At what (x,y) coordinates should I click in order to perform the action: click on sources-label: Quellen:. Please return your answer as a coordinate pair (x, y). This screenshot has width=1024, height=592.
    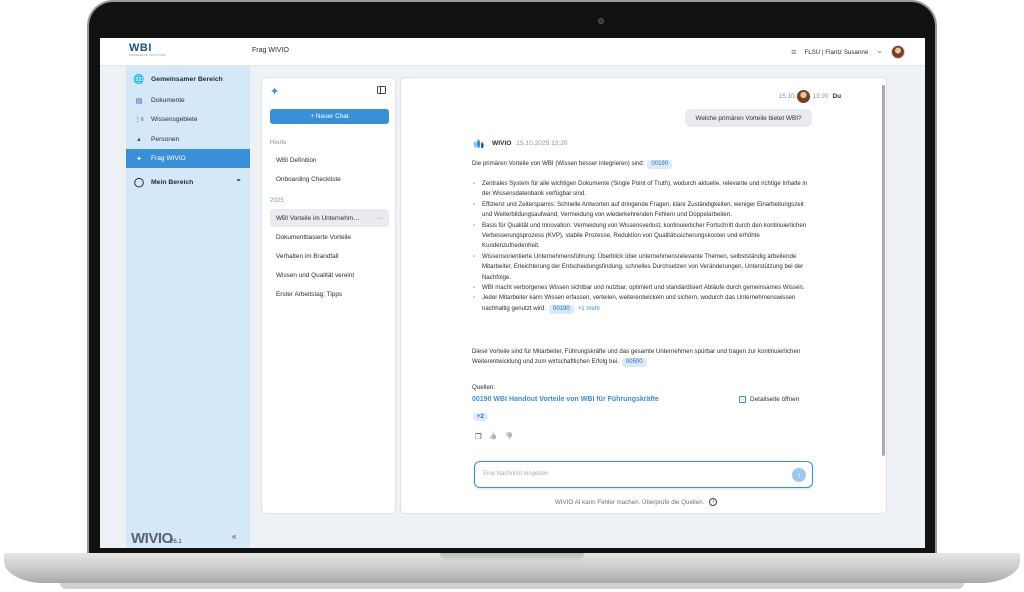
    Looking at the image, I should click on (484, 387).